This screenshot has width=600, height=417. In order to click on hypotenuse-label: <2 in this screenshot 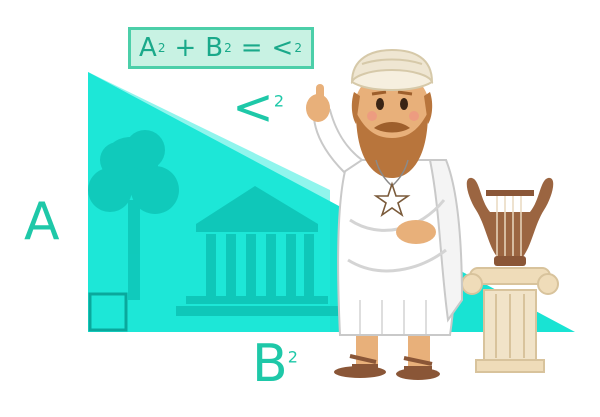, I will do `click(258, 107)`.